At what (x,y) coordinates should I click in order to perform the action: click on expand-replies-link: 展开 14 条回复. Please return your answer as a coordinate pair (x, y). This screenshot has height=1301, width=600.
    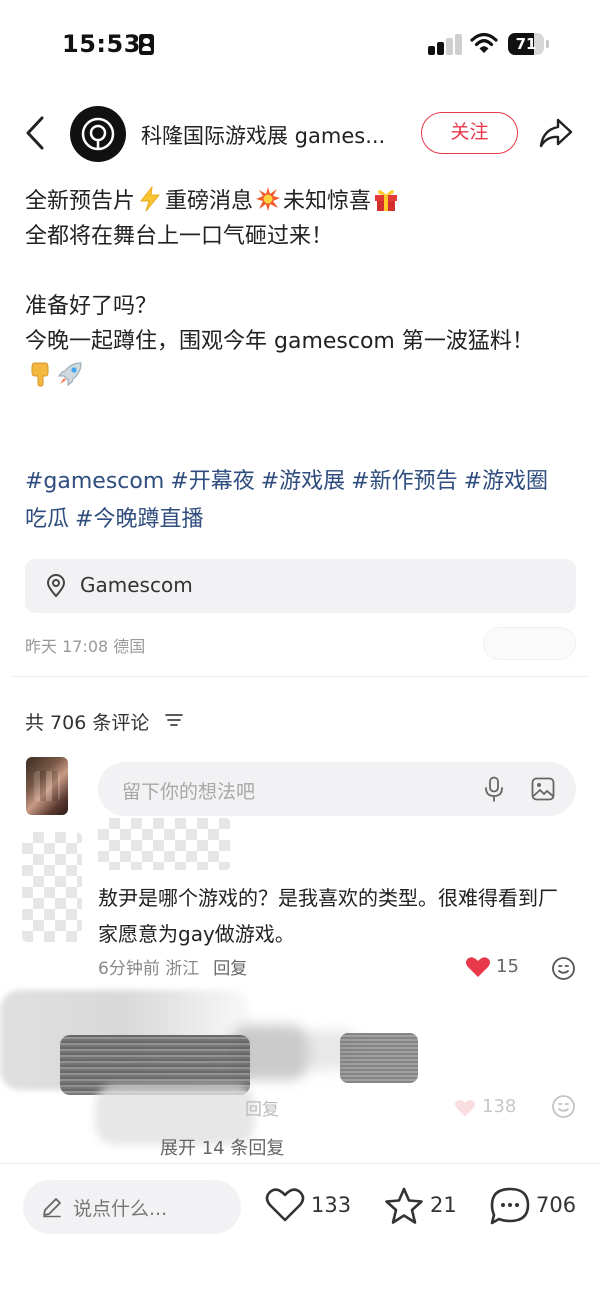
    Looking at the image, I should click on (222, 1147).